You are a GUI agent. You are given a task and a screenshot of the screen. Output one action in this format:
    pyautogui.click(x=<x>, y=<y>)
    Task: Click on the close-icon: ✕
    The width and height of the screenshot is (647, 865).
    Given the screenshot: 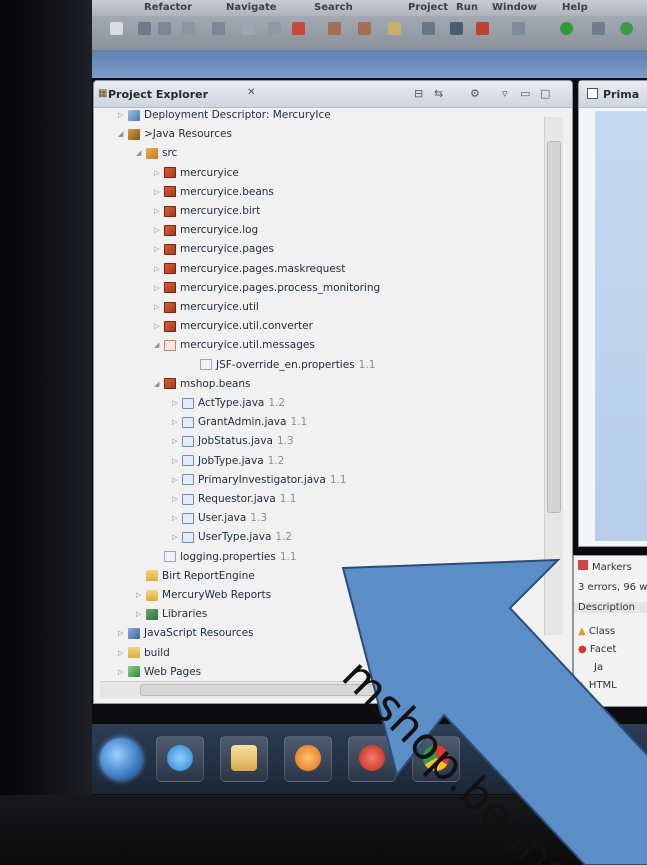 What is the action you would take?
    pyautogui.click(x=251, y=92)
    